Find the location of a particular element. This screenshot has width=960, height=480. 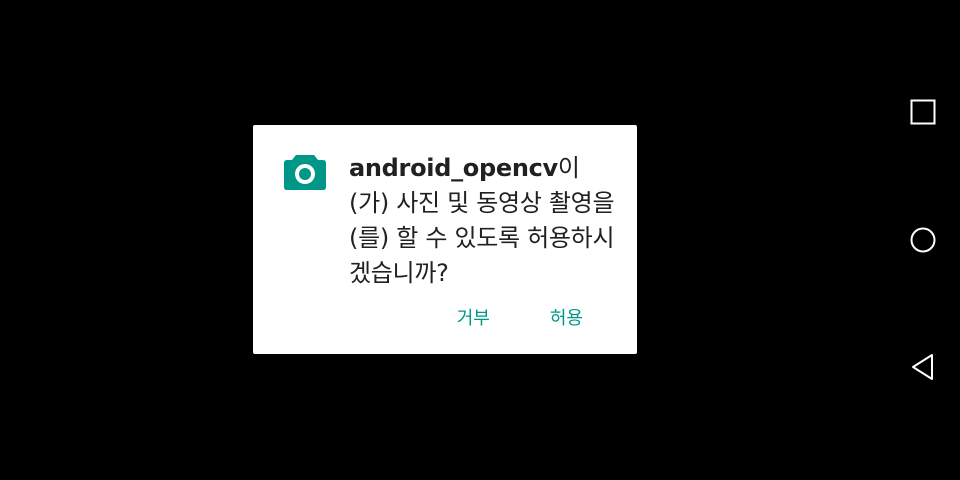

camera-icon is located at coordinates (305, 172).